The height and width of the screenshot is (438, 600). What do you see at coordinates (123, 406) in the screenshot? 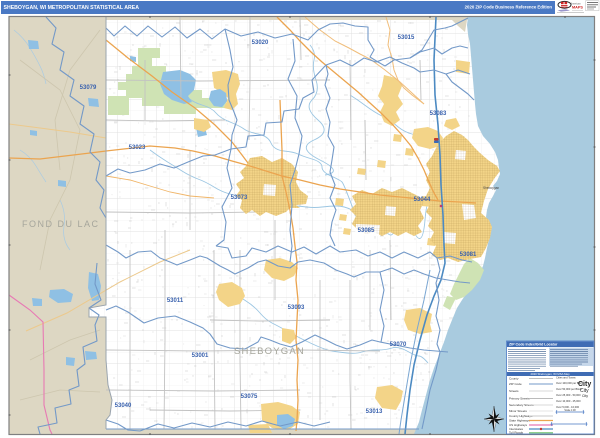
I see `svg-text: 53040` at bounding box center [123, 406].